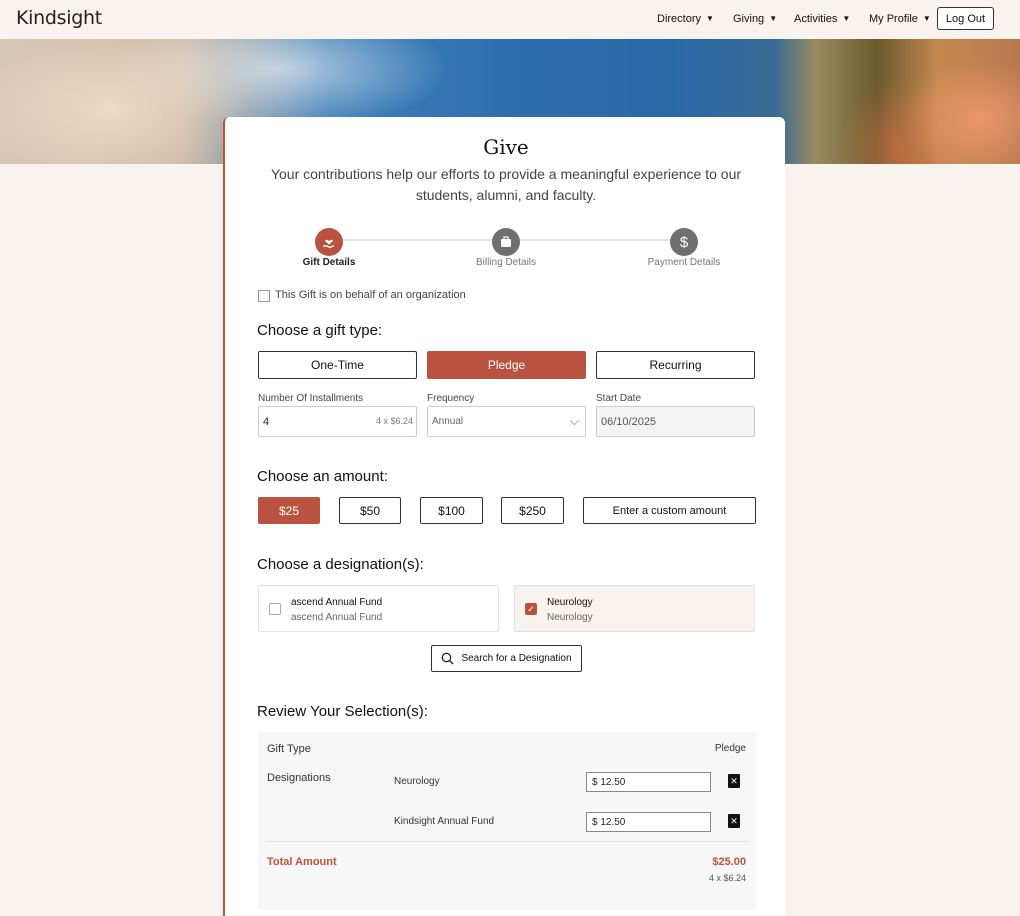 The height and width of the screenshot is (916, 1020). What do you see at coordinates (275, 609) in the screenshot?
I see `designation-checkbox` at bounding box center [275, 609].